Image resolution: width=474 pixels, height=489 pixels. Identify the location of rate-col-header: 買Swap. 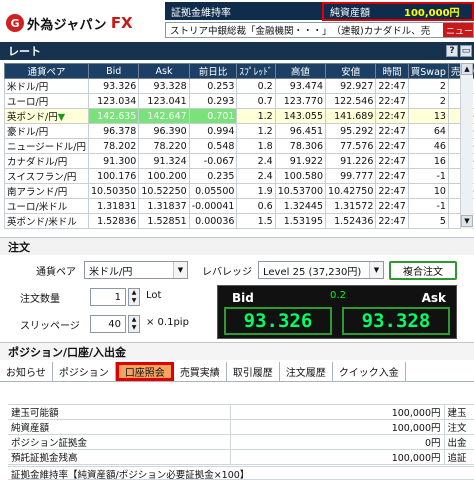
(428, 71).